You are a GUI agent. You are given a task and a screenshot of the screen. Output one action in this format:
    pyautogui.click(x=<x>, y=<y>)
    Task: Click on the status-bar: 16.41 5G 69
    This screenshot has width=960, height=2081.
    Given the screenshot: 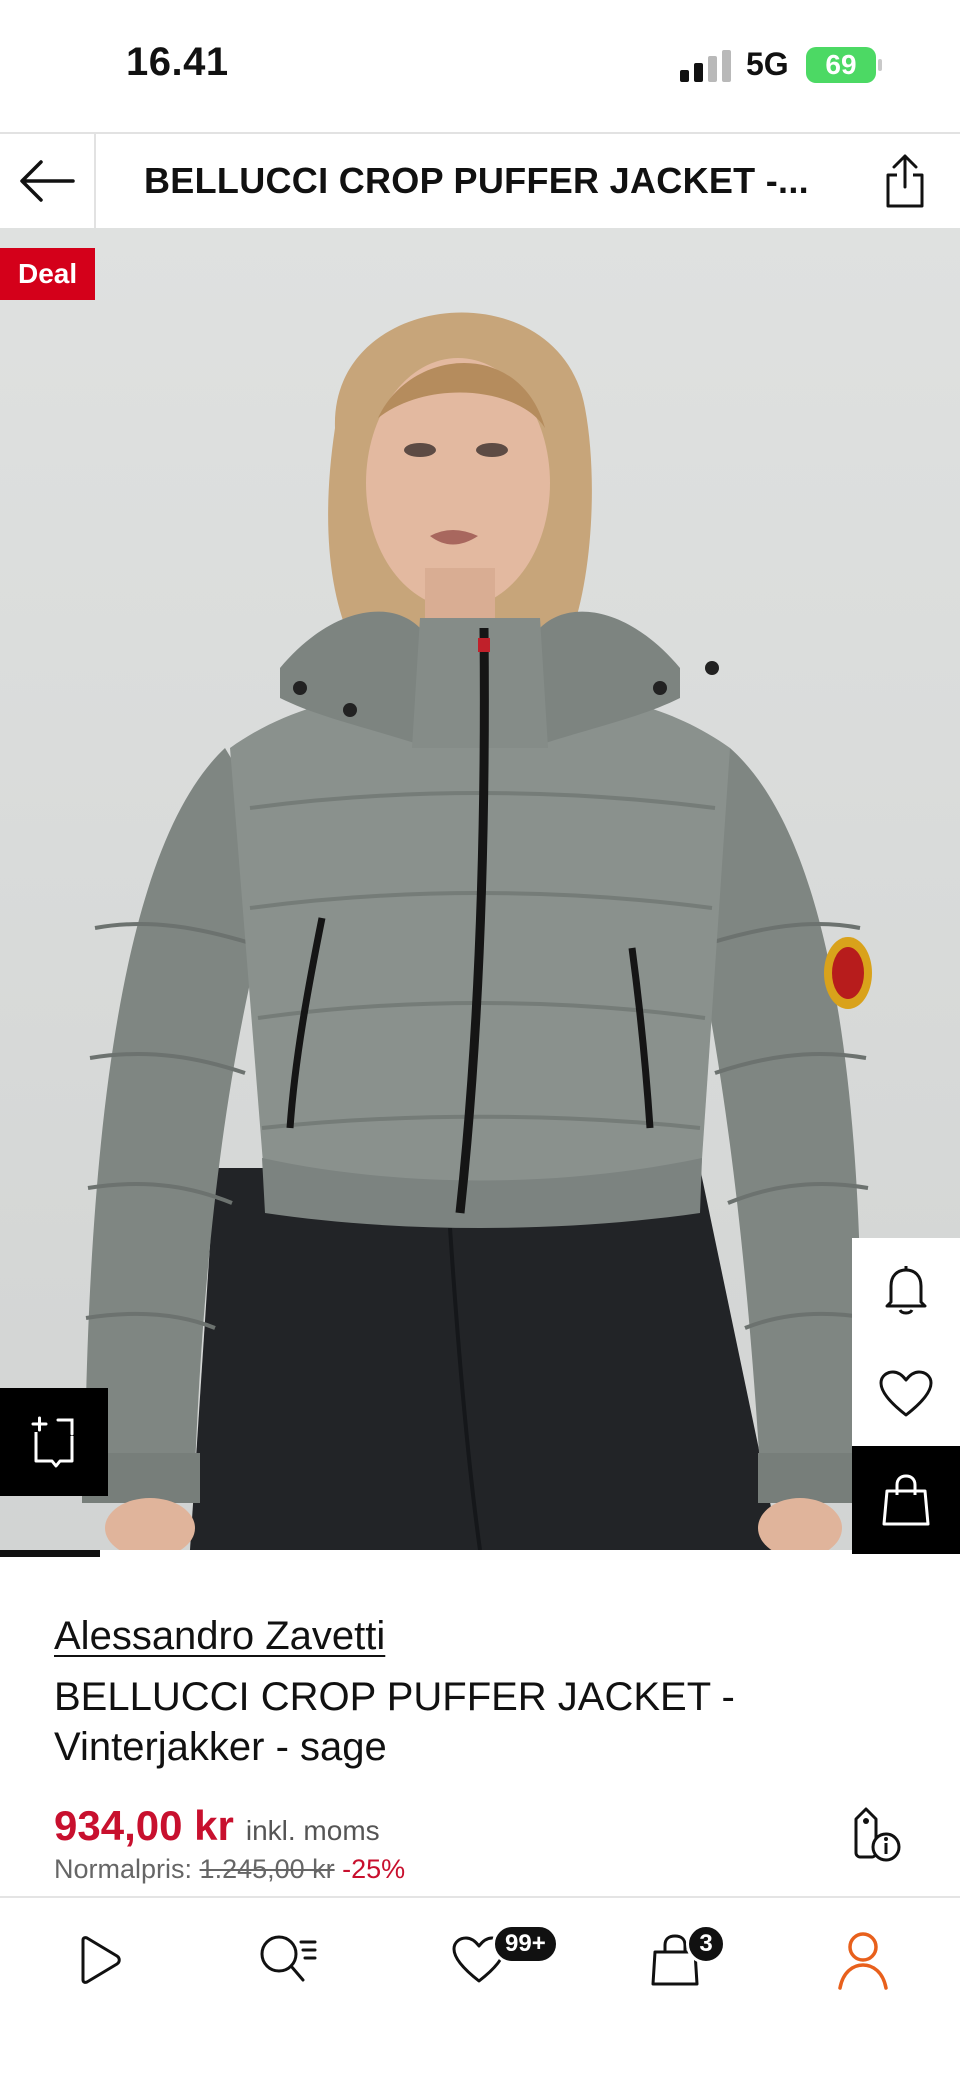 What is the action you would take?
    pyautogui.click(x=480, y=66)
    